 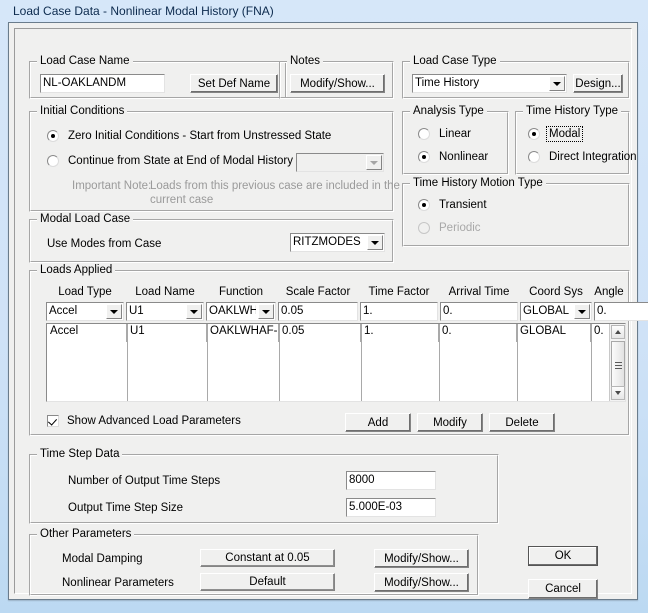 What do you see at coordinates (232, 311) in the screenshot?
I see `function-value: OAKLWH.` at bounding box center [232, 311].